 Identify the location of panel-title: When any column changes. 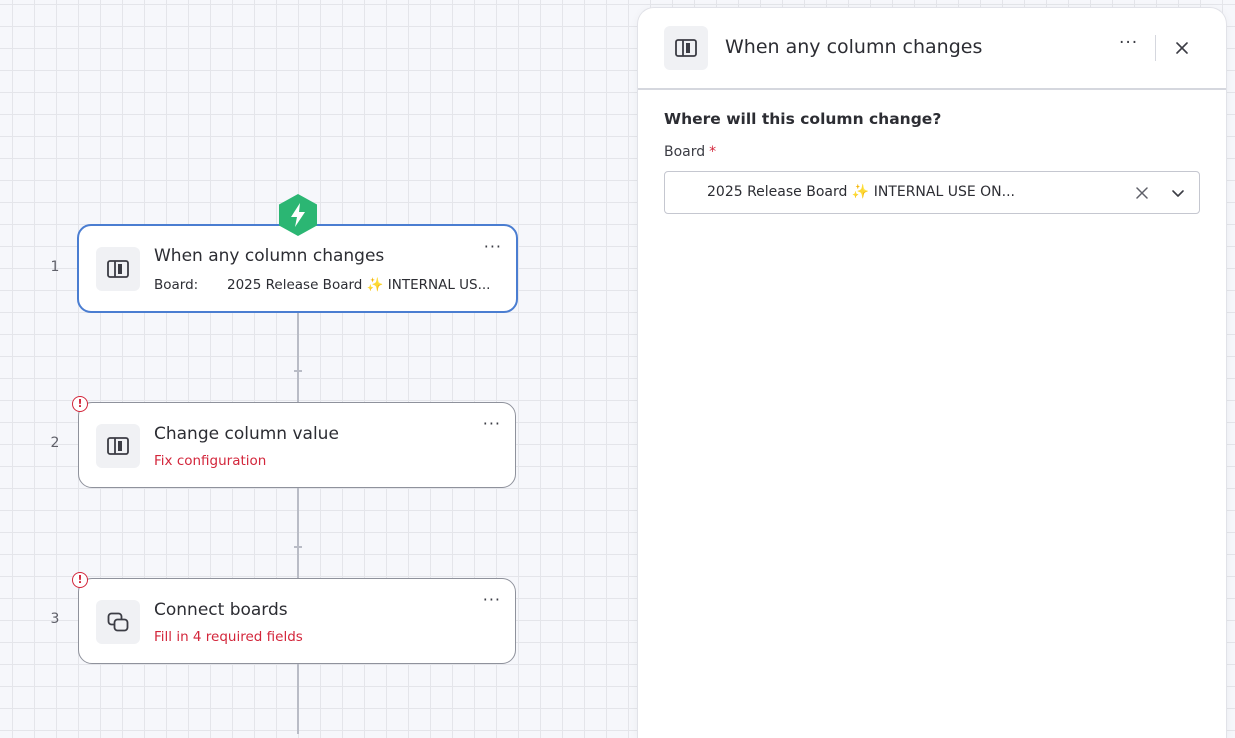
(854, 47).